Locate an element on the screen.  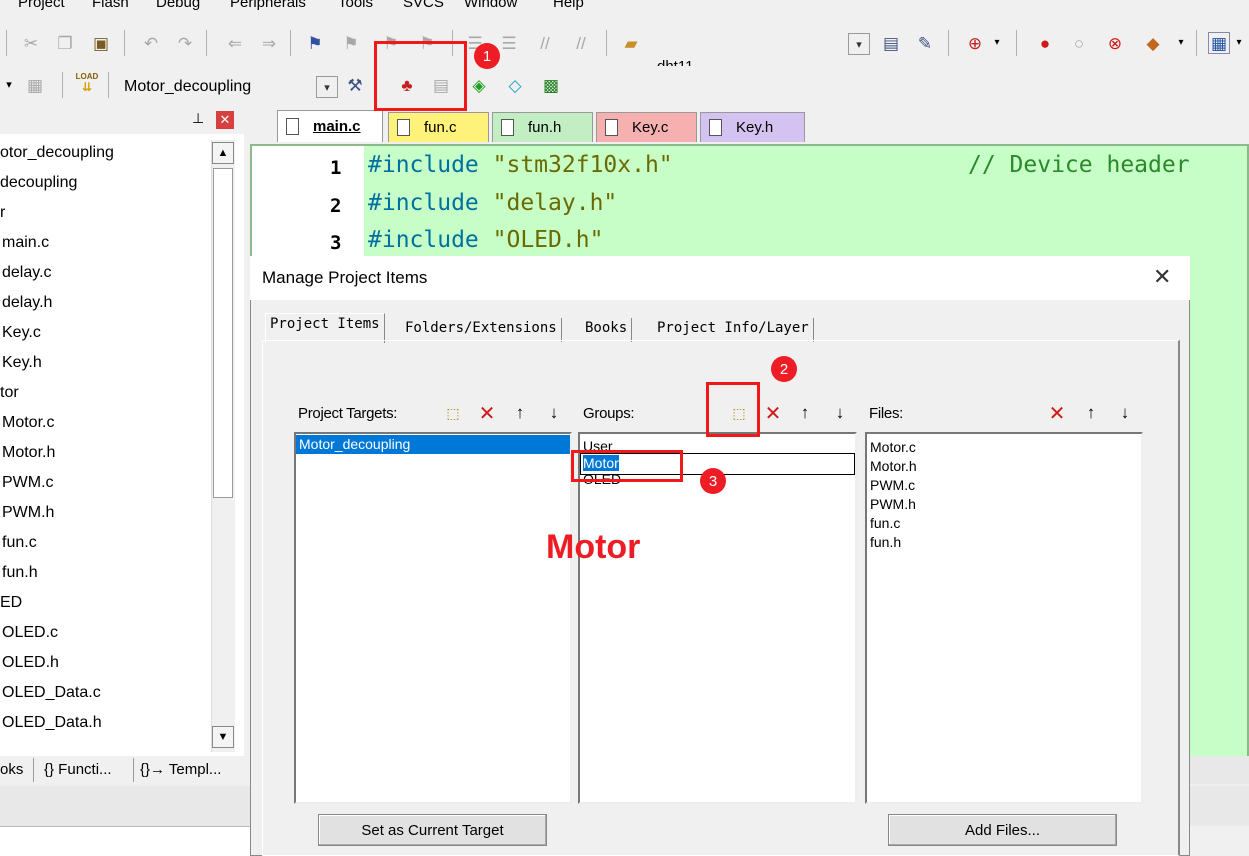
tree-item-file: main.c is located at coordinates (25, 243).